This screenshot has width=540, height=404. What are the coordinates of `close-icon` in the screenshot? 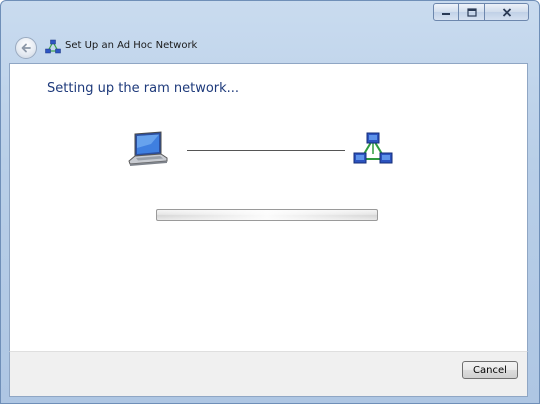 It's located at (506, 12).